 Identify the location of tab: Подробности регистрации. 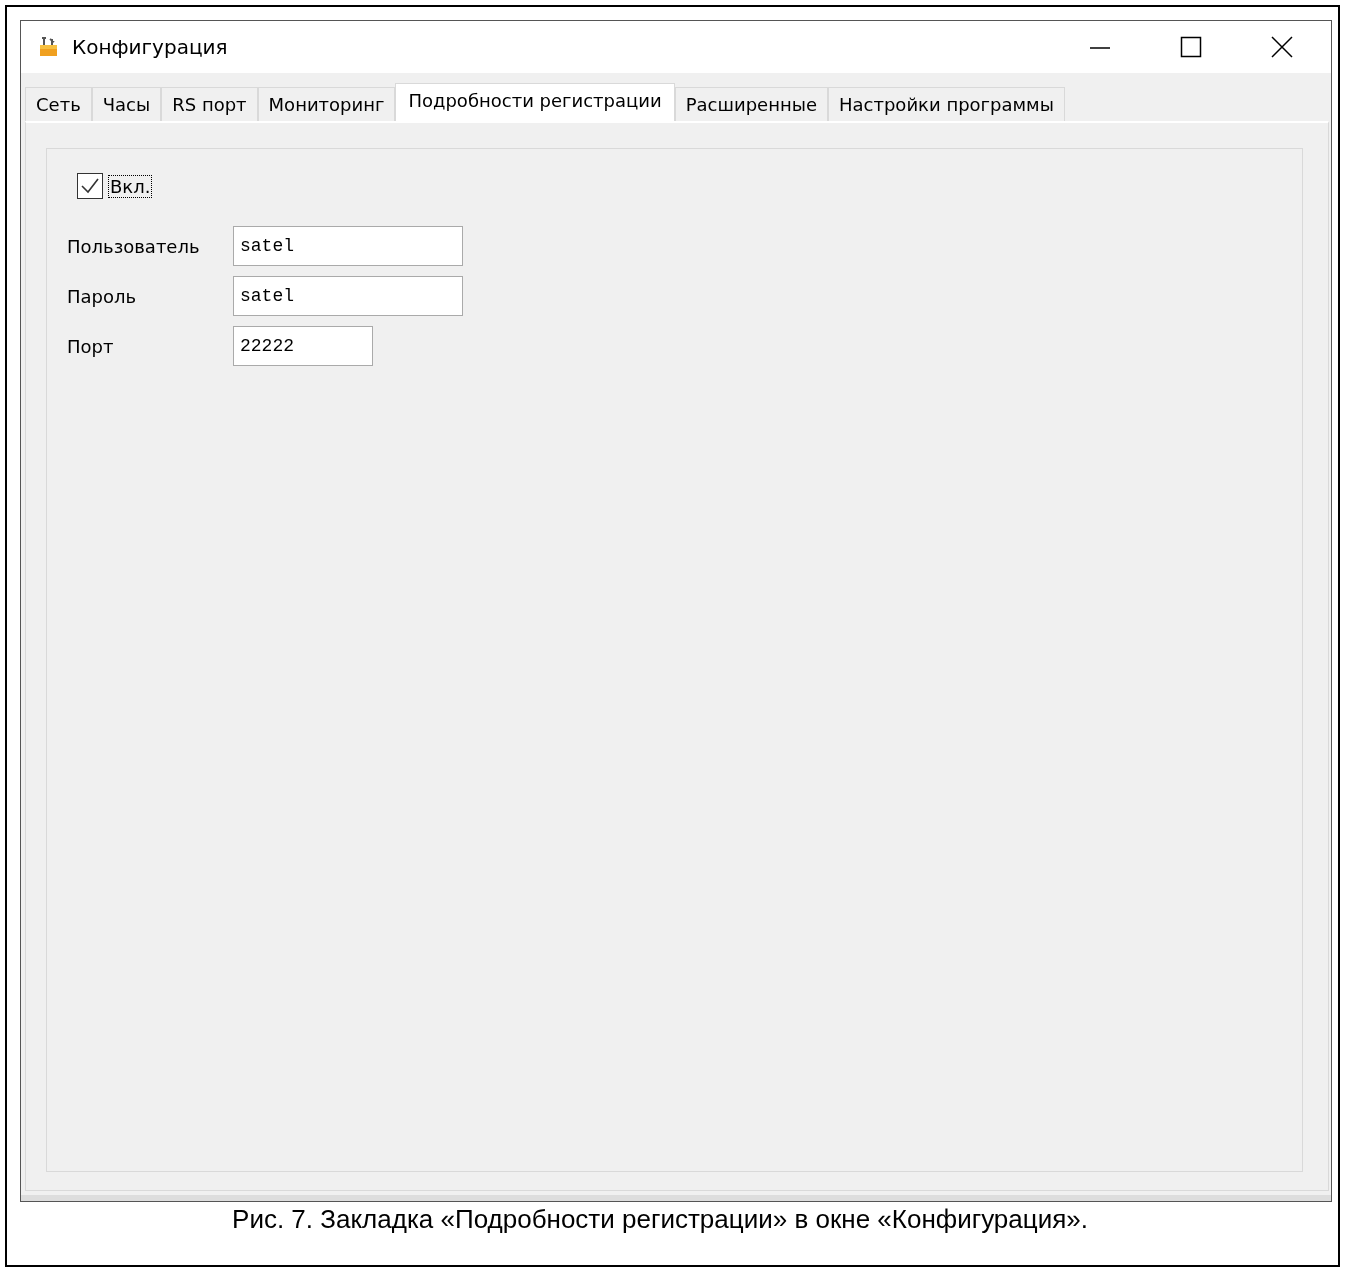
(535, 102).